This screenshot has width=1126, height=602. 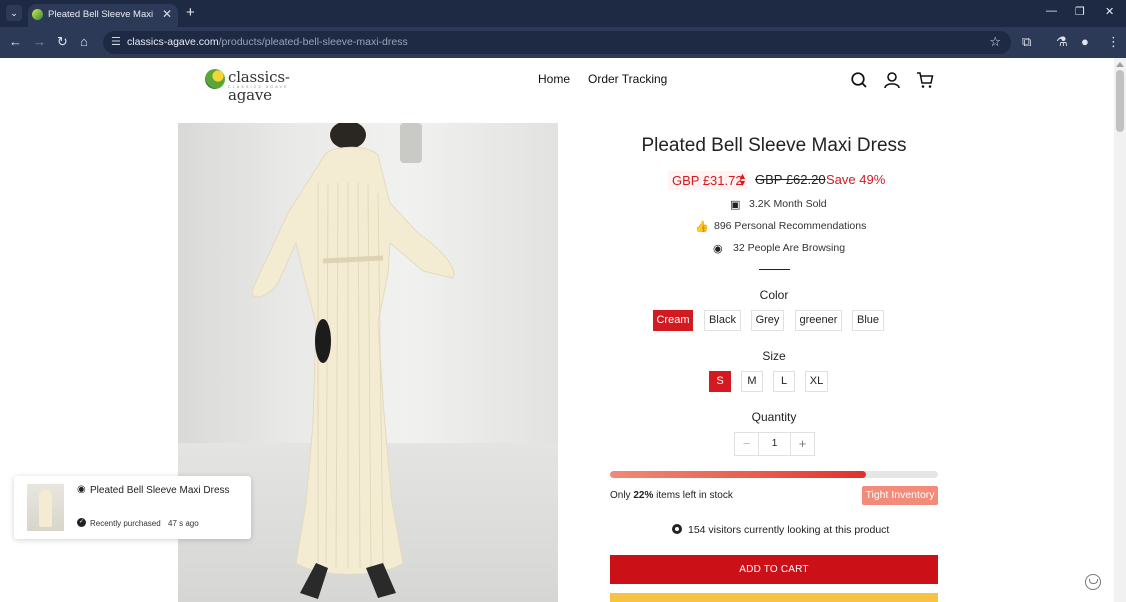 What do you see at coordinates (774, 269) in the screenshot?
I see `divider` at bounding box center [774, 269].